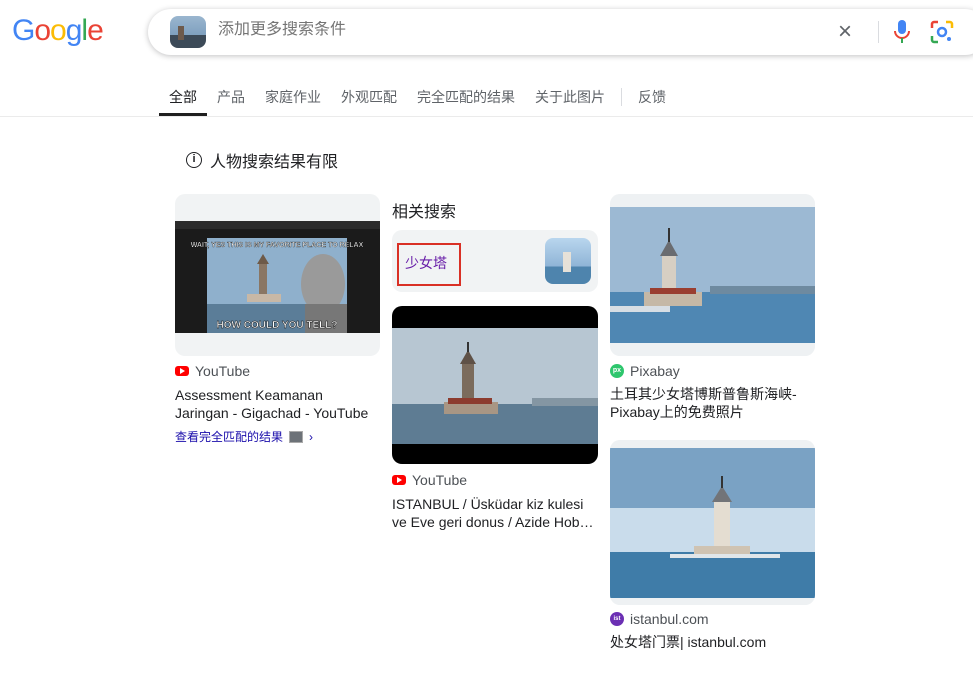  What do you see at coordinates (570, 97) in the screenshot?
I see `tab-about-image: 关于此图片` at bounding box center [570, 97].